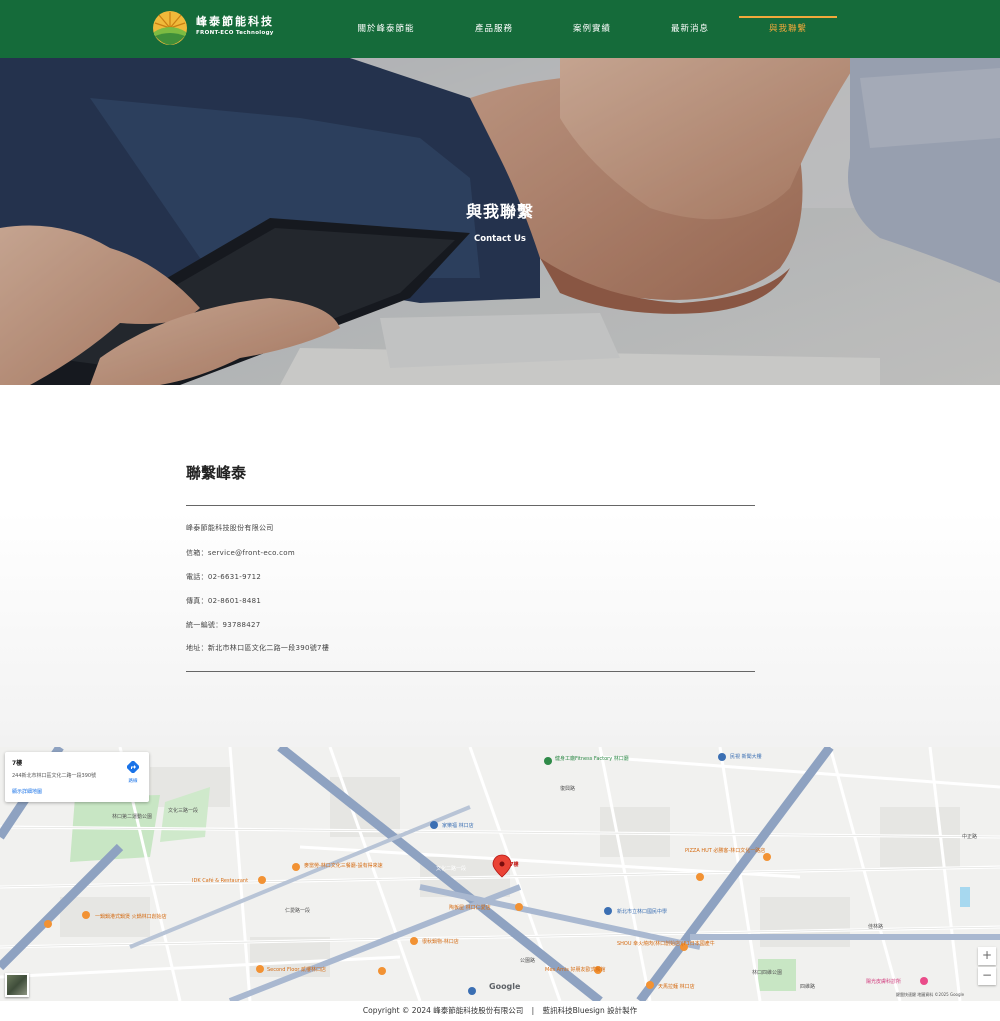 This screenshot has height=1021, width=1000. What do you see at coordinates (808, 987) in the screenshot?
I see `road-label-sihe: 四維路` at bounding box center [808, 987].